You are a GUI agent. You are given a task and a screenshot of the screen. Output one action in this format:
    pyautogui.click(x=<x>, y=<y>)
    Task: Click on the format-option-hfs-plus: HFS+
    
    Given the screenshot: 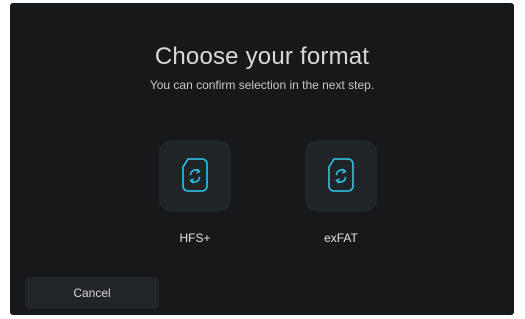 What is the action you would take?
    pyautogui.click(x=195, y=200)
    